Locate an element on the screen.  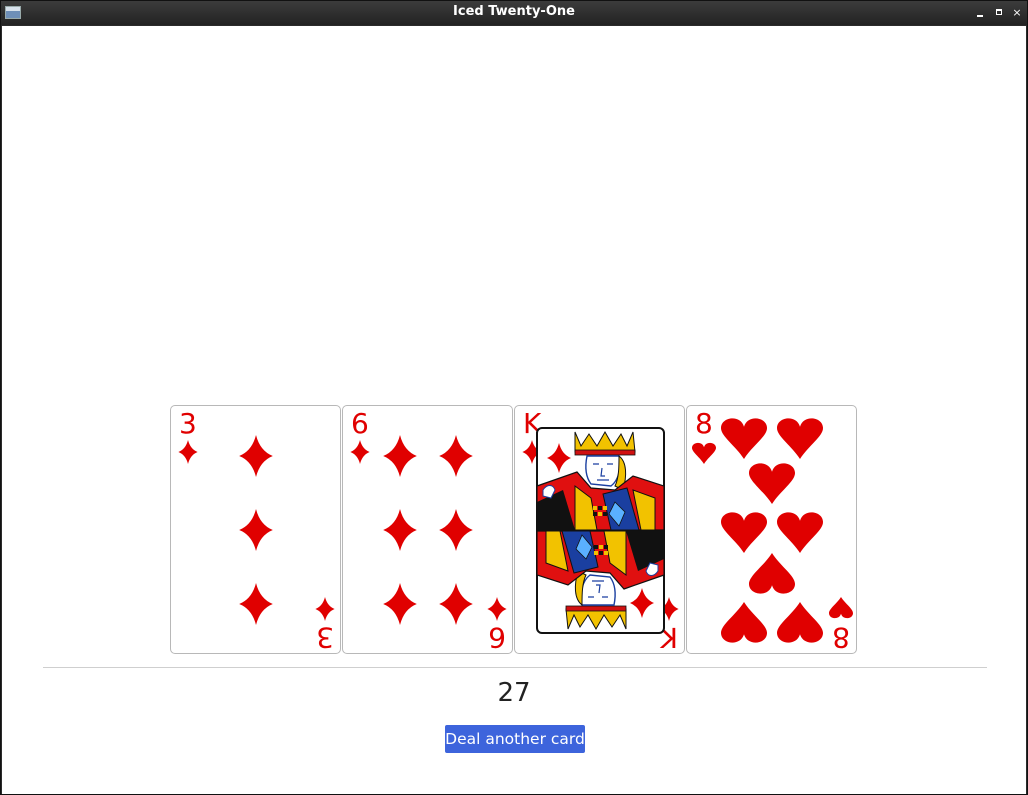
card-3-of-diamonds: 33 is located at coordinates (255, 529).